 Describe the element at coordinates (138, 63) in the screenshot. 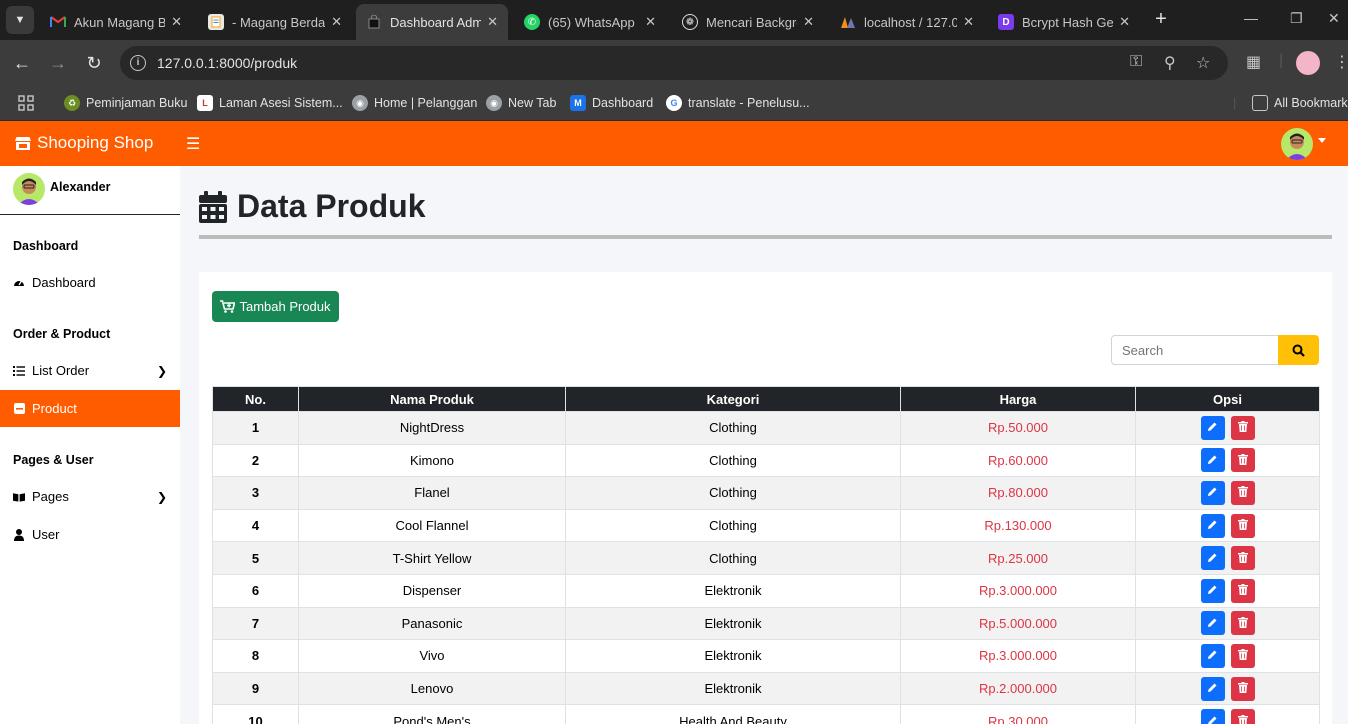

I see `site-info-icon: i` at that location.